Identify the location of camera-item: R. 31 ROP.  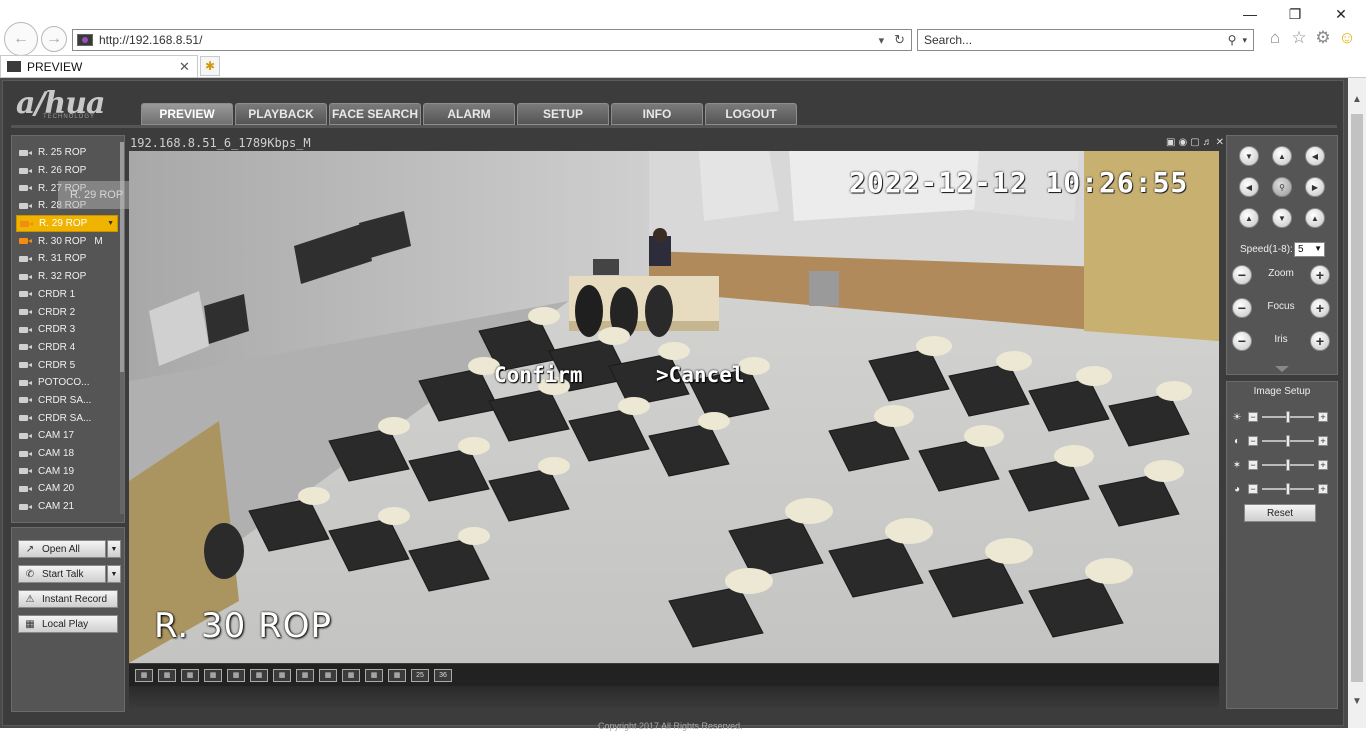
(67, 259).